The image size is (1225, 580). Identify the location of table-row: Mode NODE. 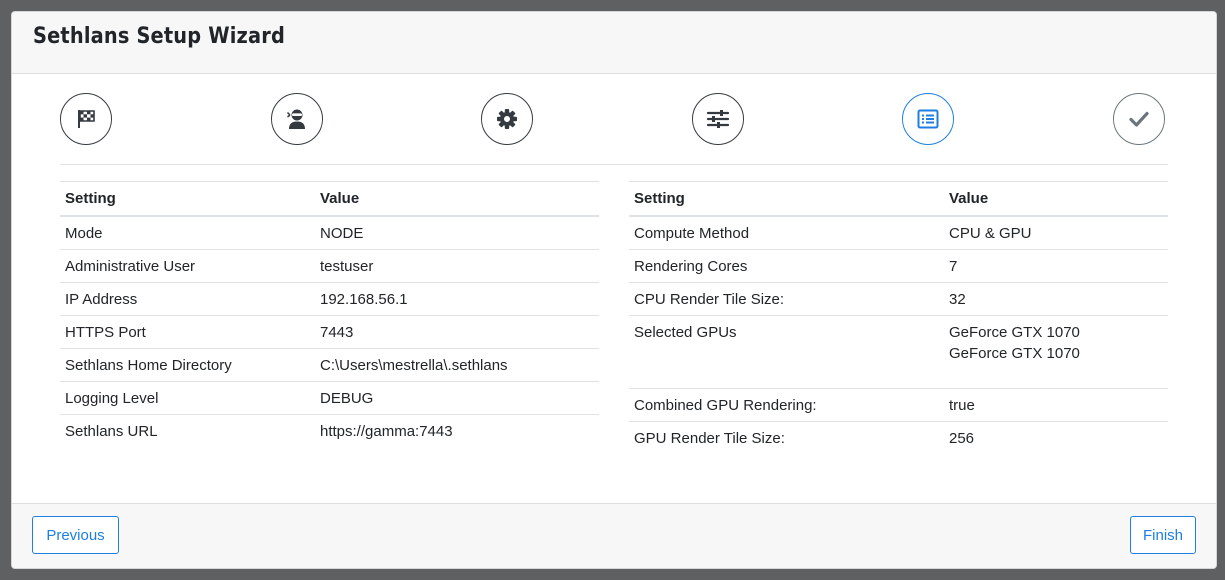
(329, 232).